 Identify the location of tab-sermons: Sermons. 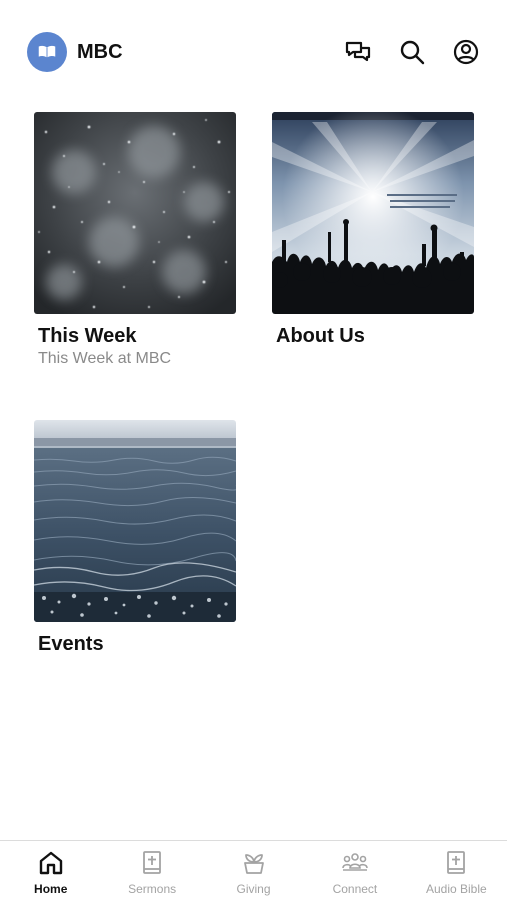
(151, 870).